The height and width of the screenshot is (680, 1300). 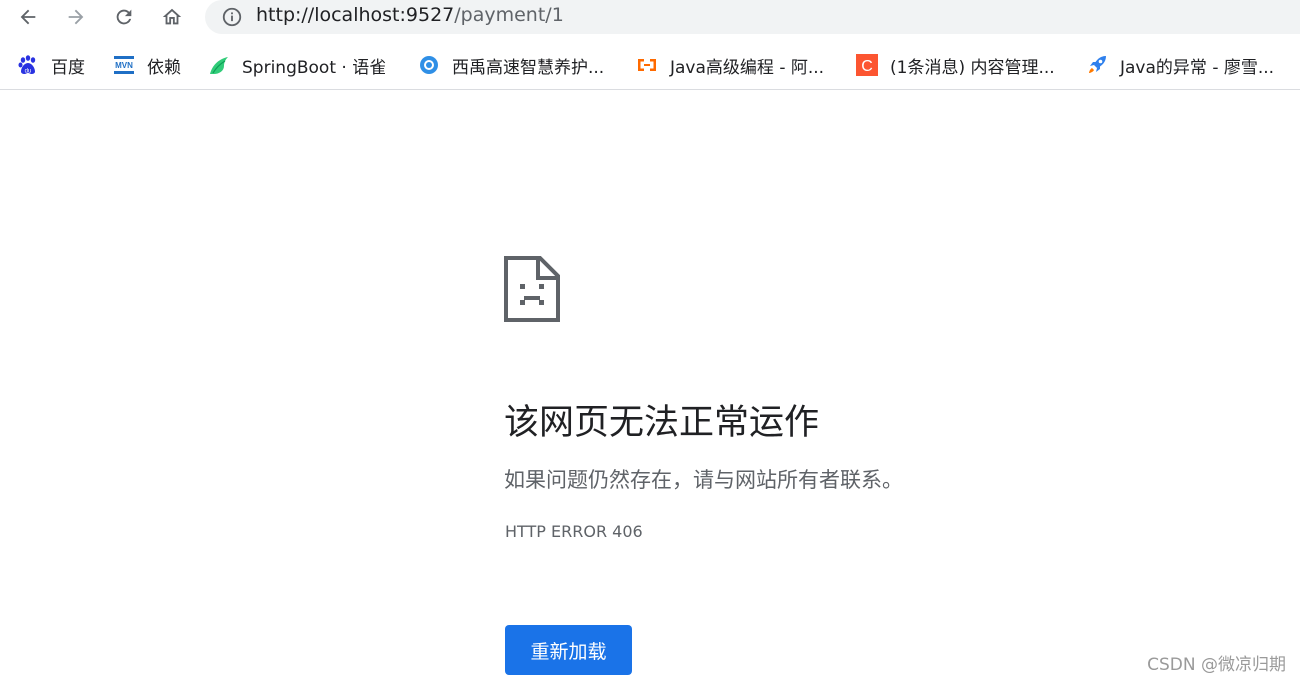 I want to click on address-bar: http://localhost:9527/payment/1, so click(x=752, y=17).